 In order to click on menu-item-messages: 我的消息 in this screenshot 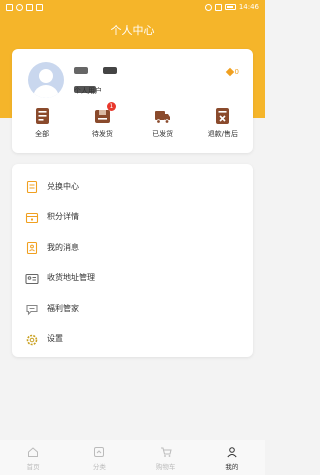, I will do `click(132, 247)`.